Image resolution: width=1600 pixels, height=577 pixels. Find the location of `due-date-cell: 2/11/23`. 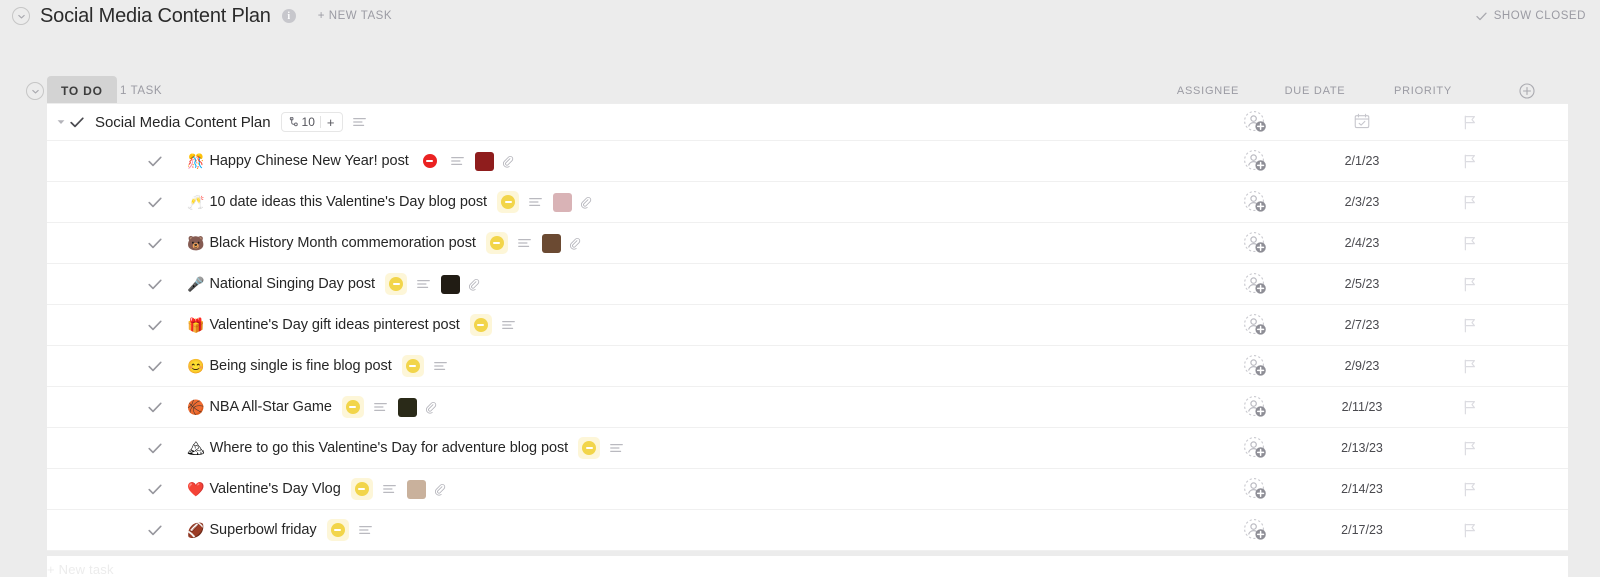

due-date-cell: 2/11/23 is located at coordinates (1362, 407).